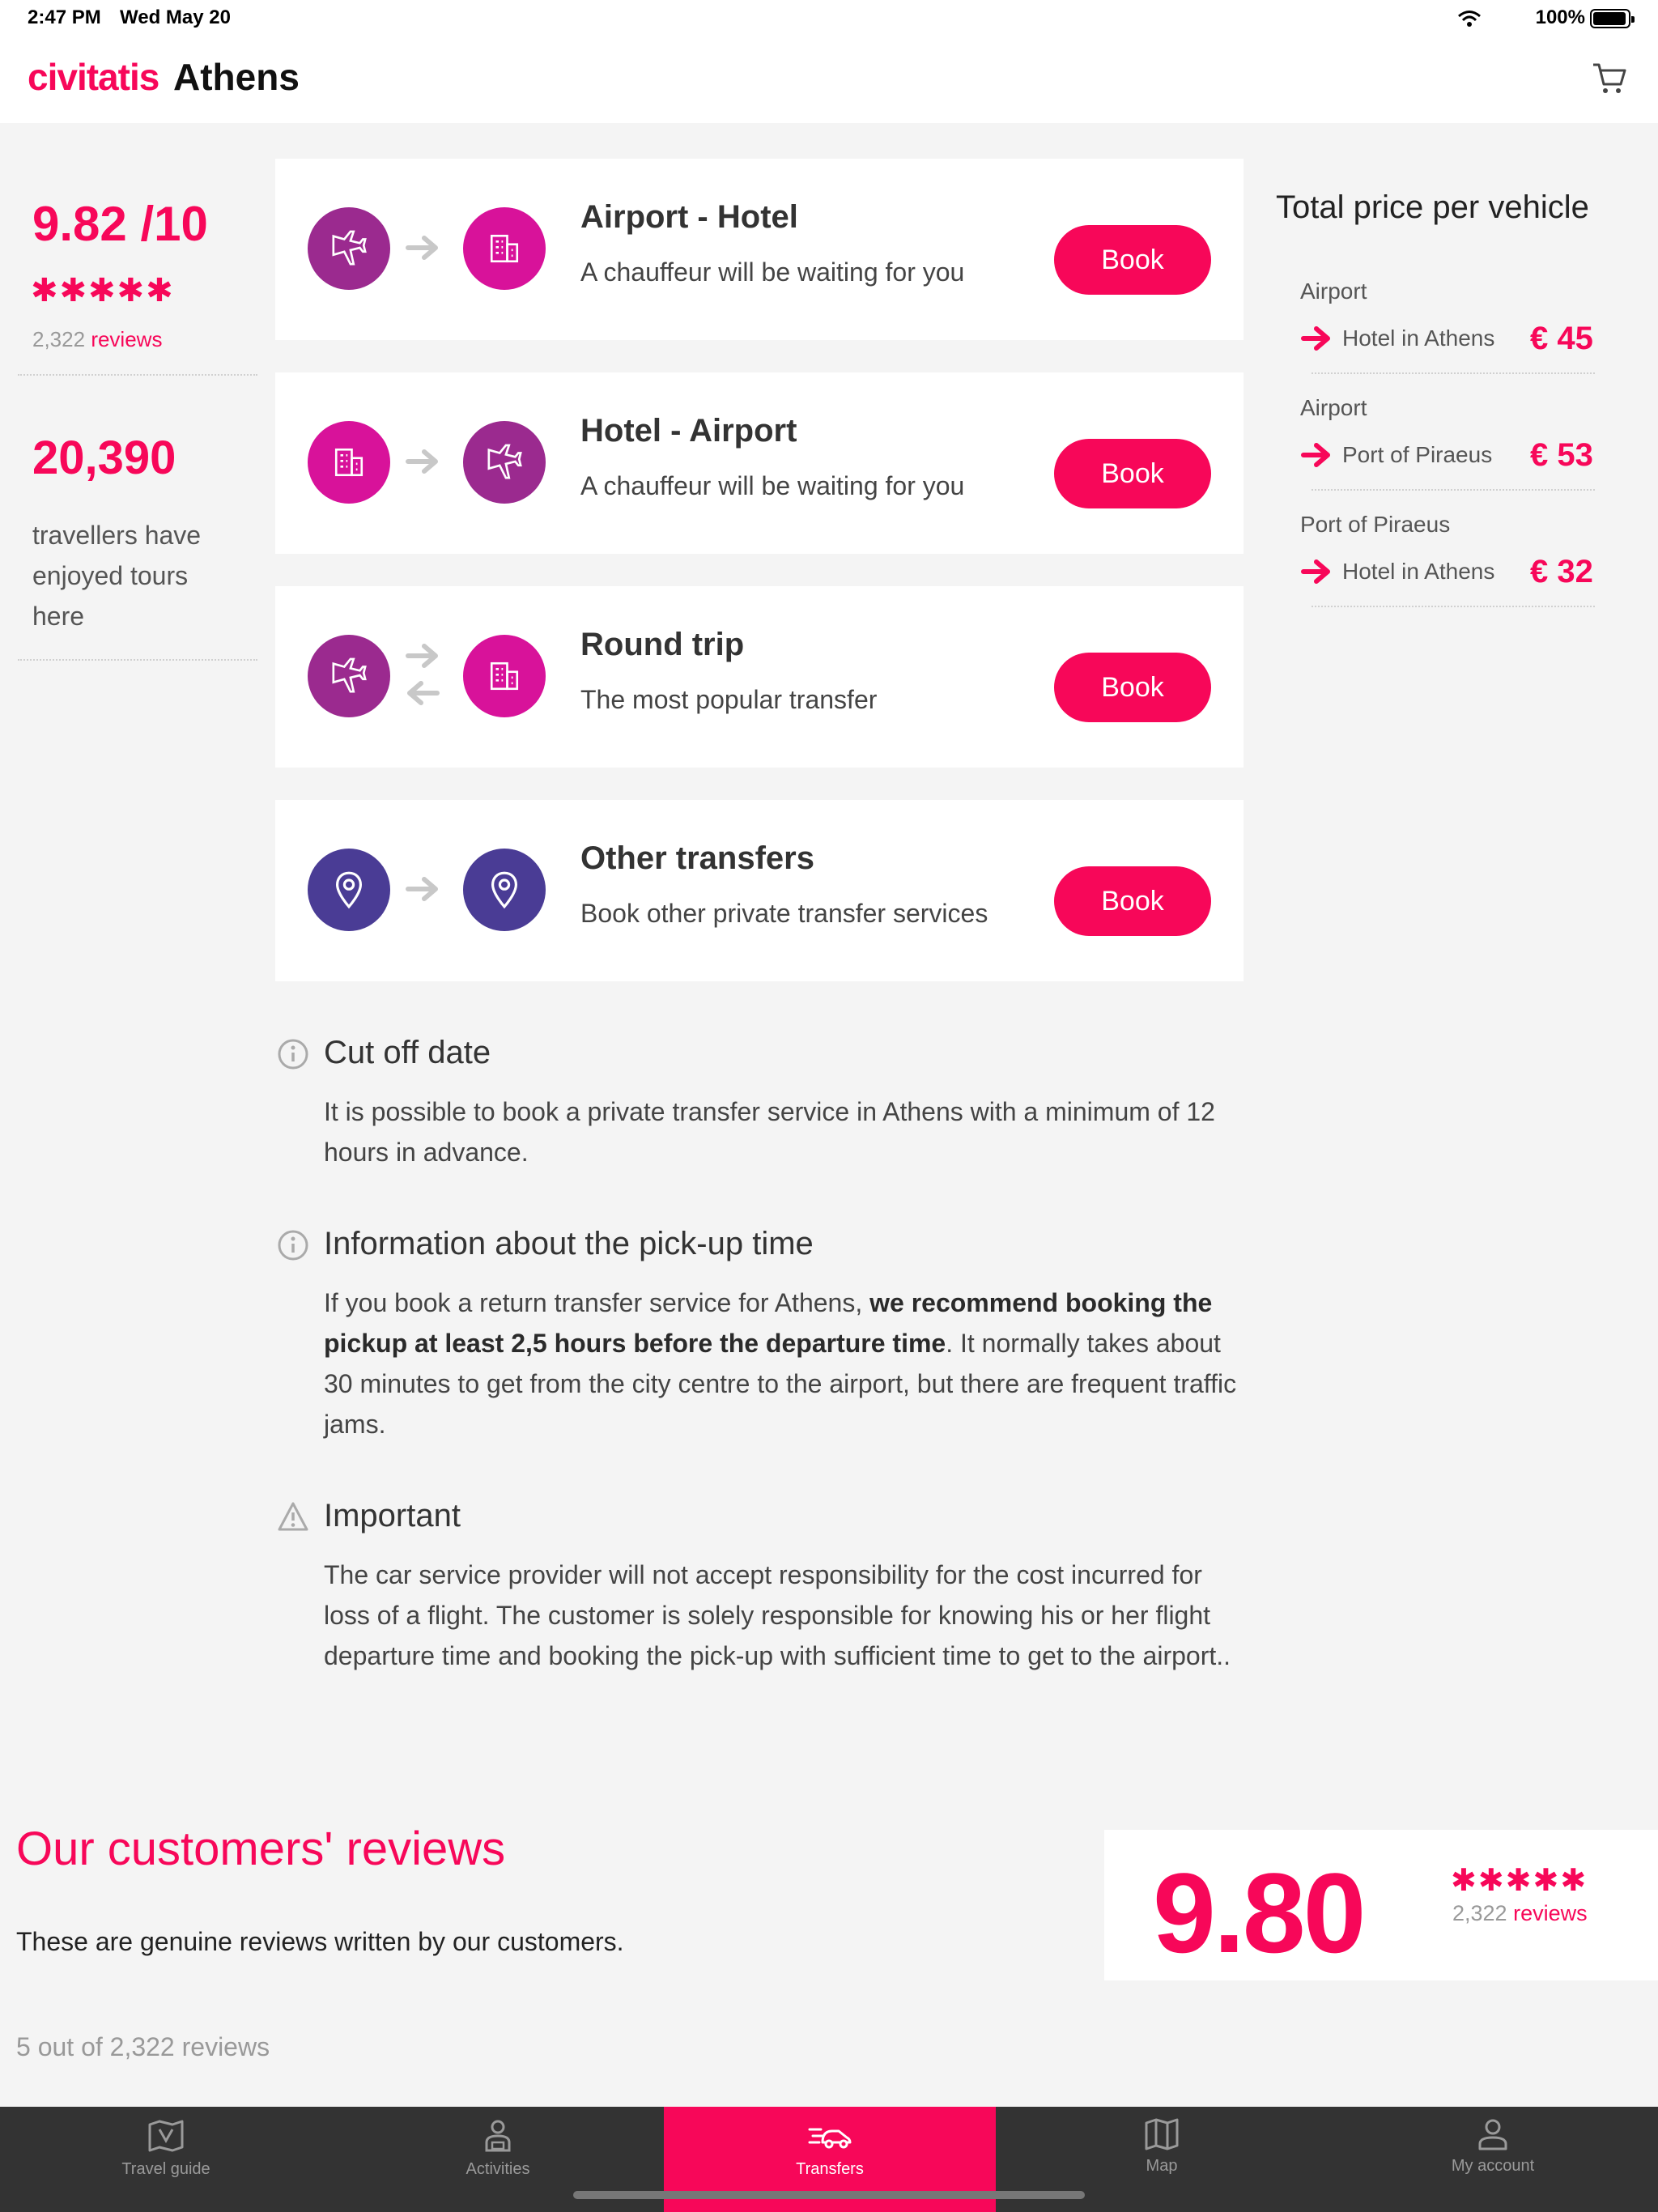  What do you see at coordinates (166, 2136) in the screenshot?
I see `guide-icon` at bounding box center [166, 2136].